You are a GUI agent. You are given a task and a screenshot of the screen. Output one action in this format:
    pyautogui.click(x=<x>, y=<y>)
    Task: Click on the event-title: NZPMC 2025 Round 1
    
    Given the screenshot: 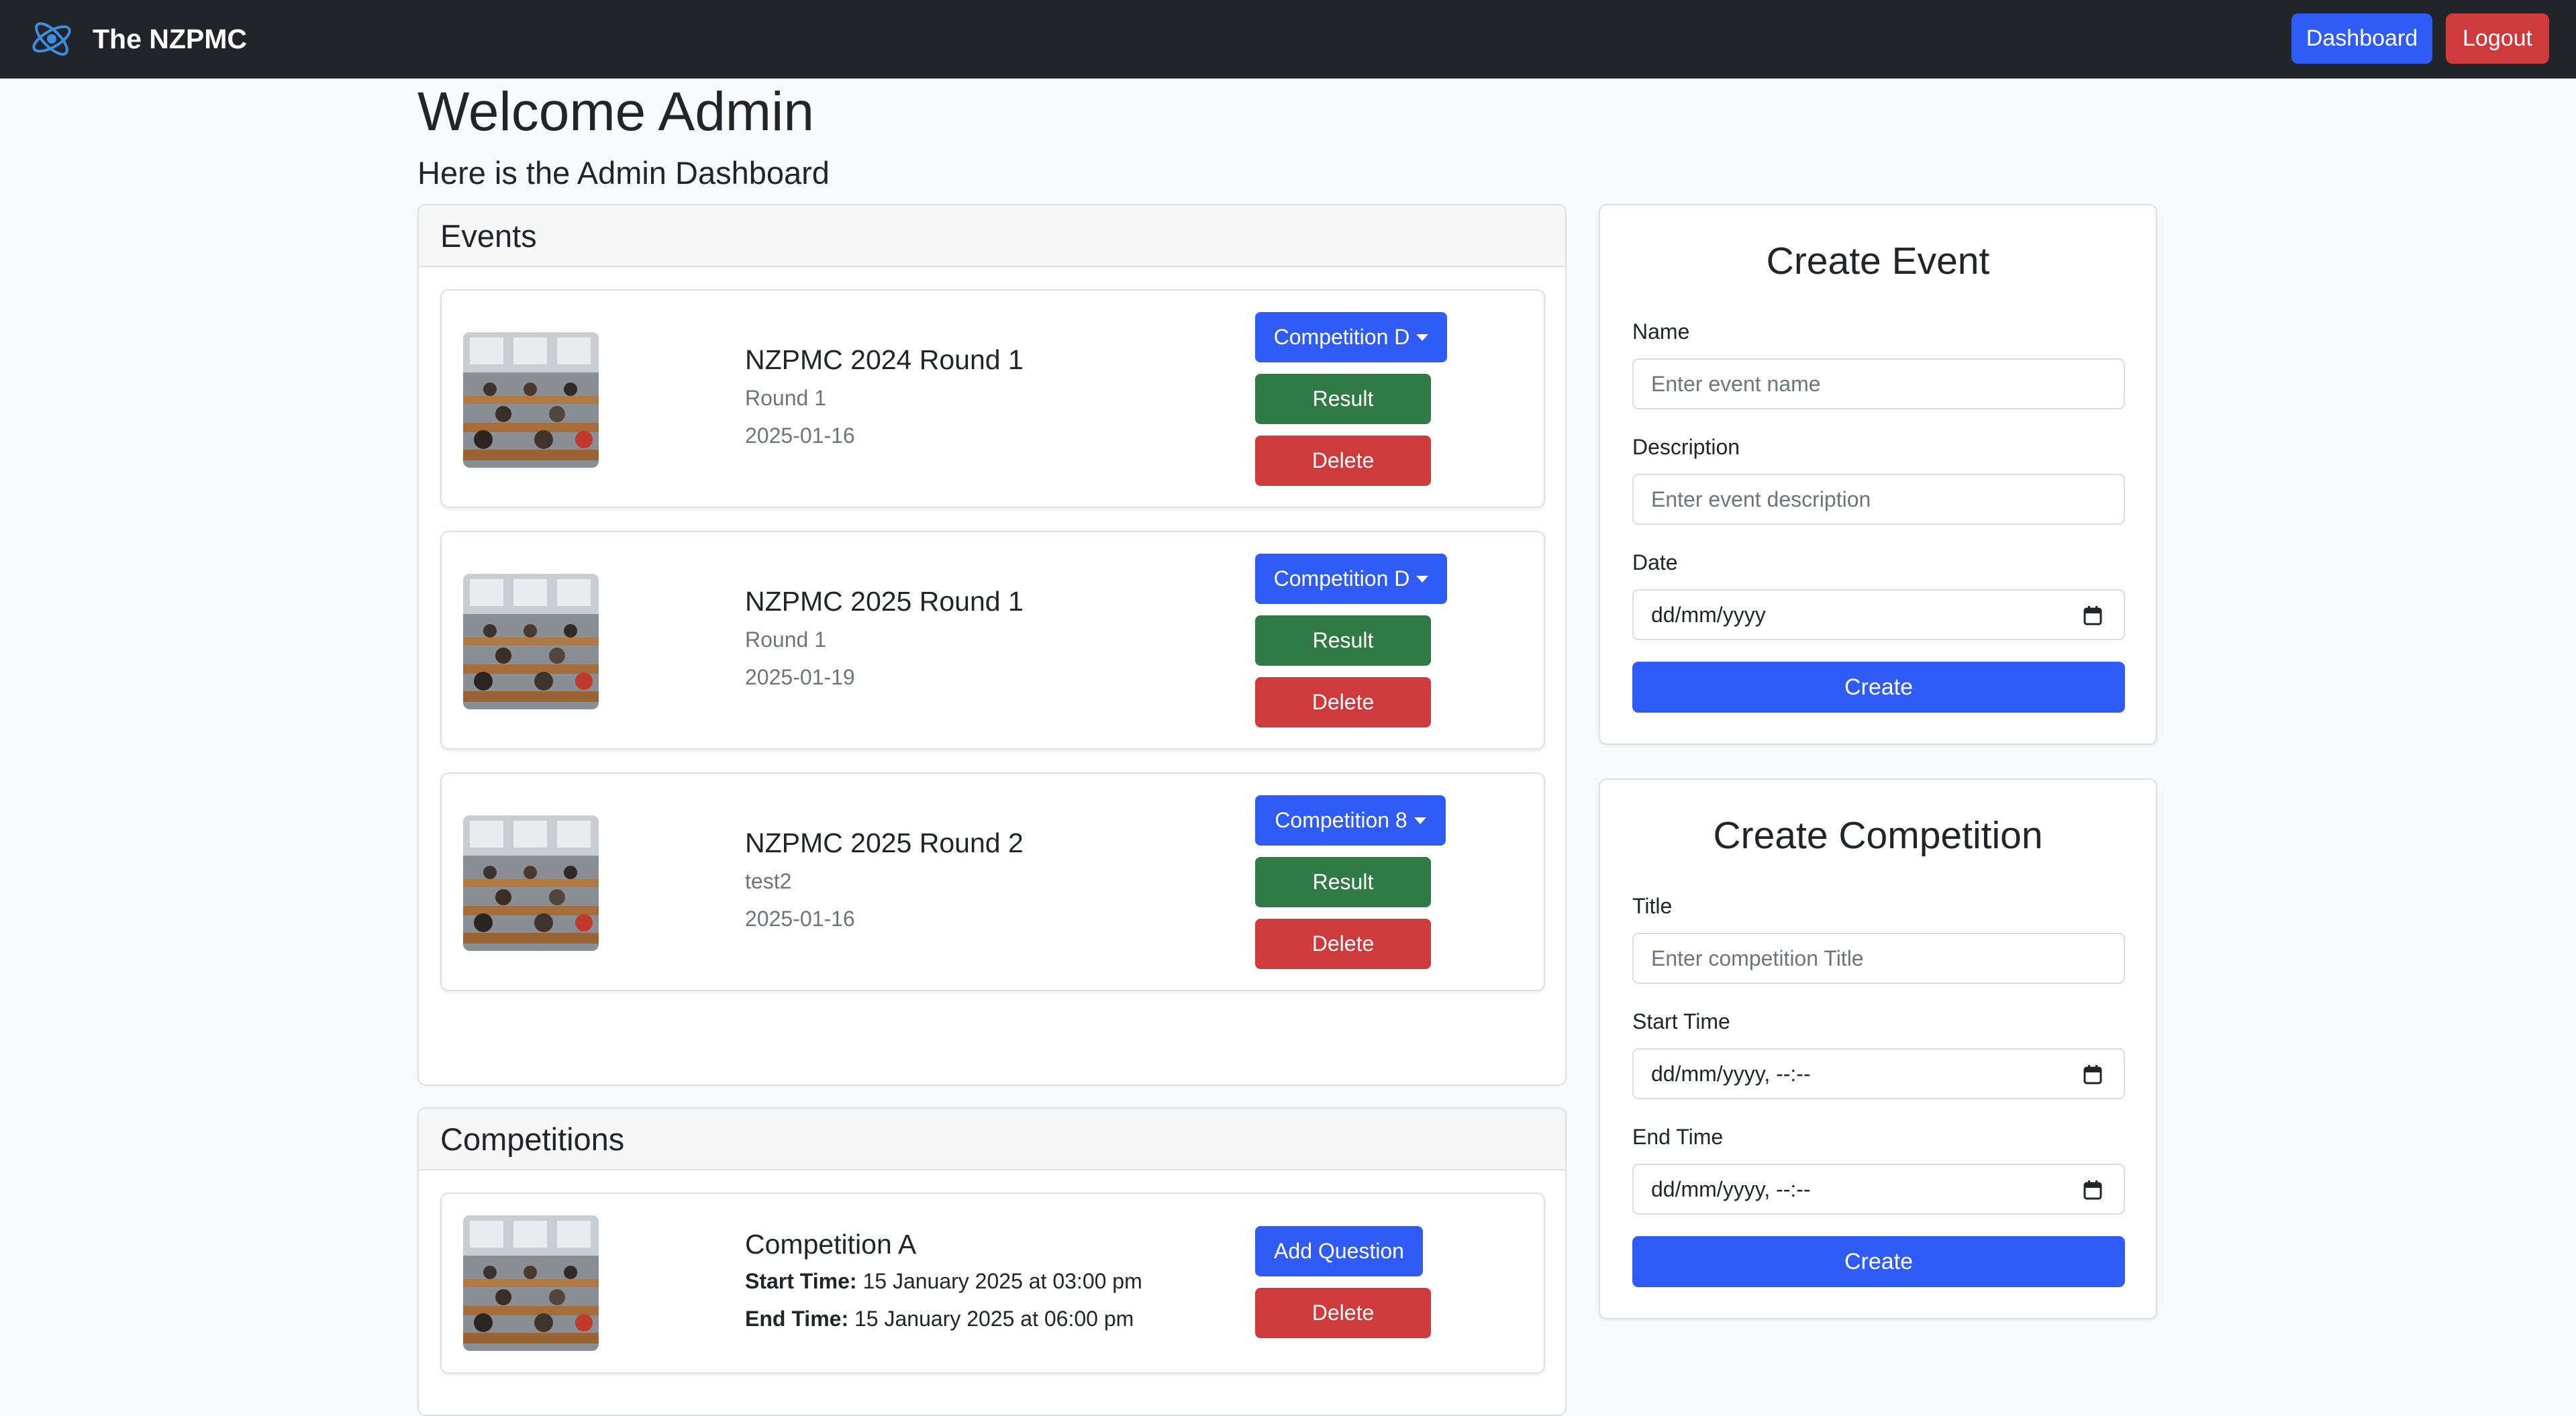 What is the action you would take?
    pyautogui.click(x=884, y=601)
    